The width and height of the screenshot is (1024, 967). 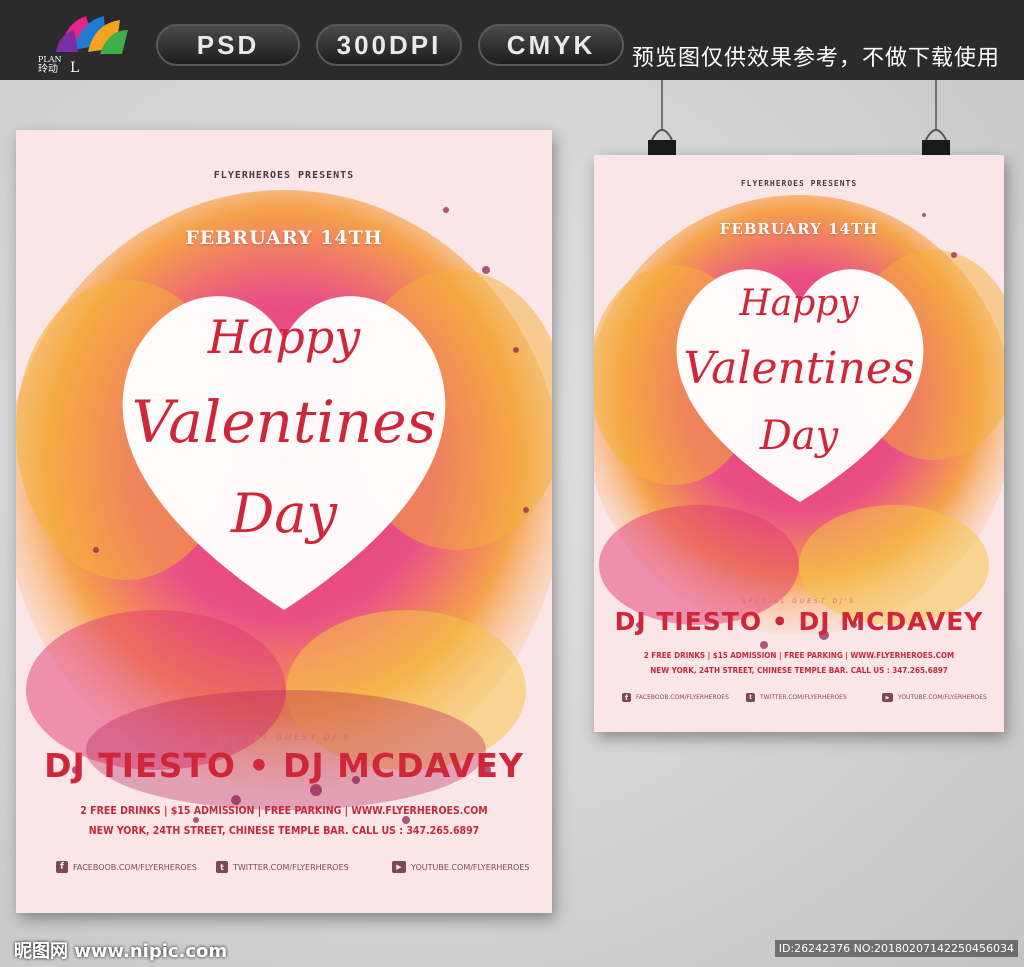 What do you see at coordinates (389, 45) in the screenshot?
I see `badge-300dpi: 300DPI` at bounding box center [389, 45].